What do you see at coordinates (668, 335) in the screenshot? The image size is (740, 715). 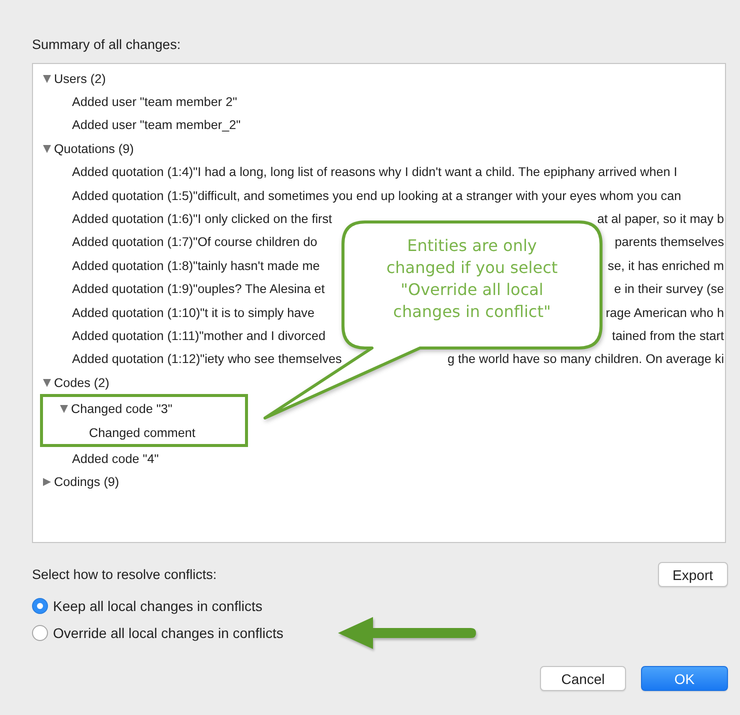 I see `tree-item-text: tained from the start` at bounding box center [668, 335].